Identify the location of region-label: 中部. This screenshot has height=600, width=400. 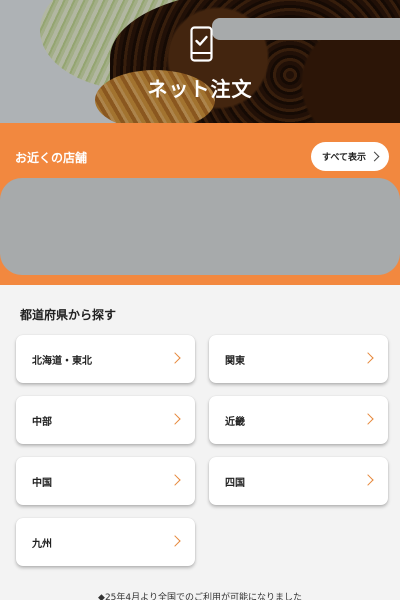
(42, 422).